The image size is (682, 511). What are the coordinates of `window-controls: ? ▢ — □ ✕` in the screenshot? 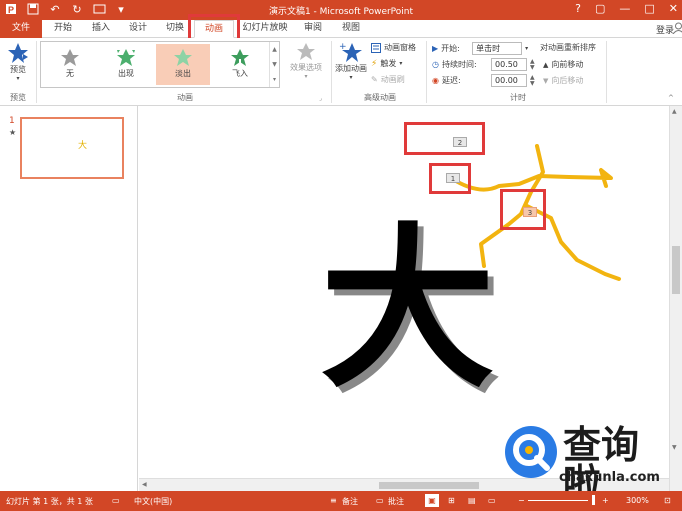 It's located at (626, 8).